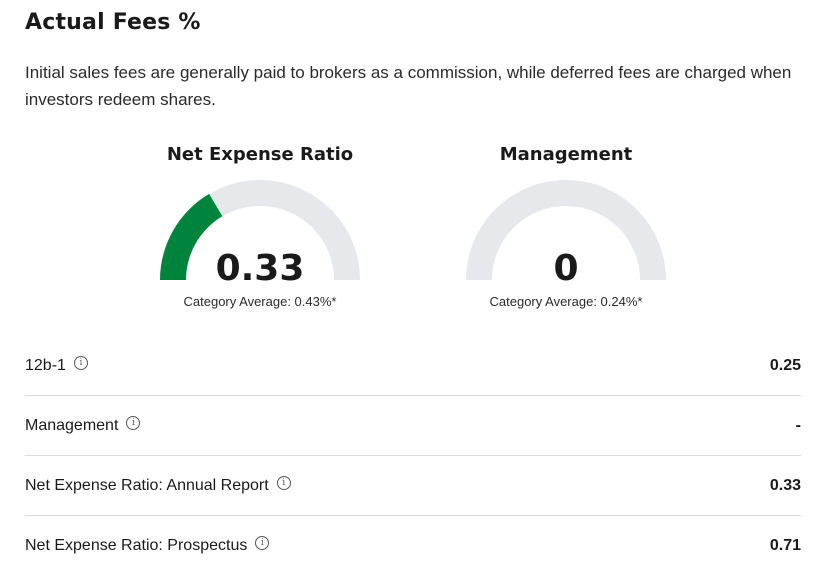  What do you see at coordinates (565, 266) in the screenshot?
I see `gauge-value: 0` at bounding box center [565, 266].